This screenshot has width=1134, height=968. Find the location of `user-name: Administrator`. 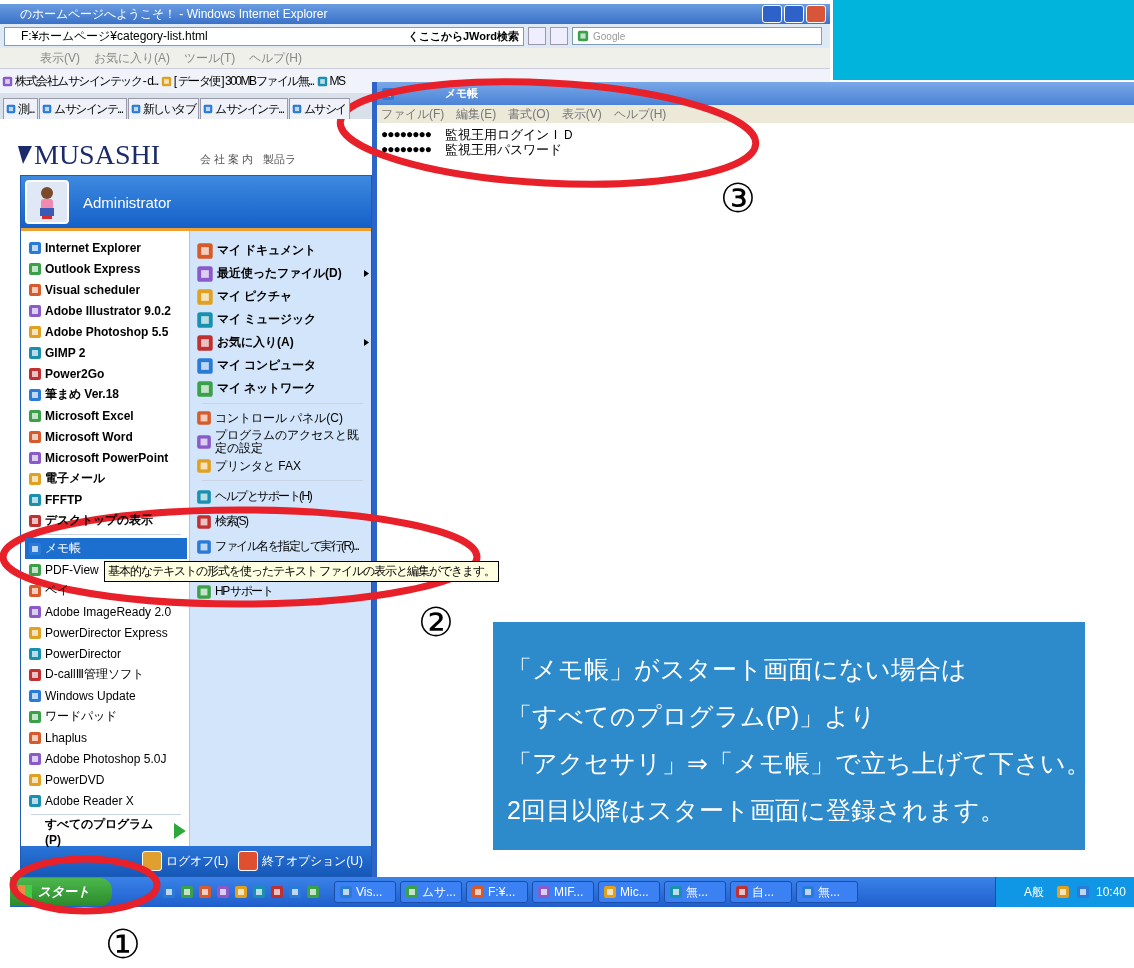

user-name: Administrator is located at coordinates (127, 202).